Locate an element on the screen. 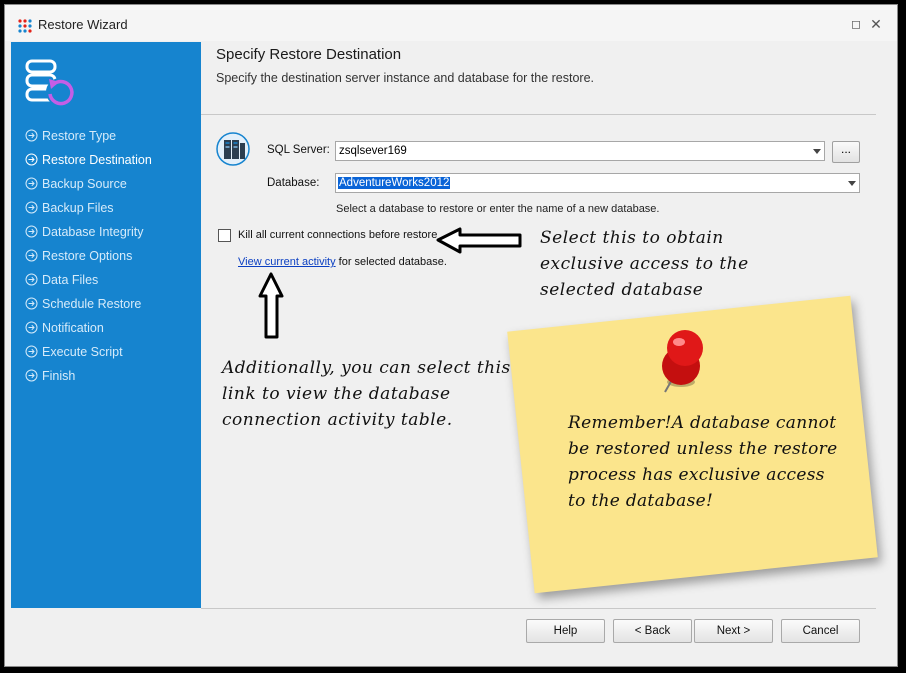  nav-item-backup-files: Backup Files is located at coordinates (88, 211).